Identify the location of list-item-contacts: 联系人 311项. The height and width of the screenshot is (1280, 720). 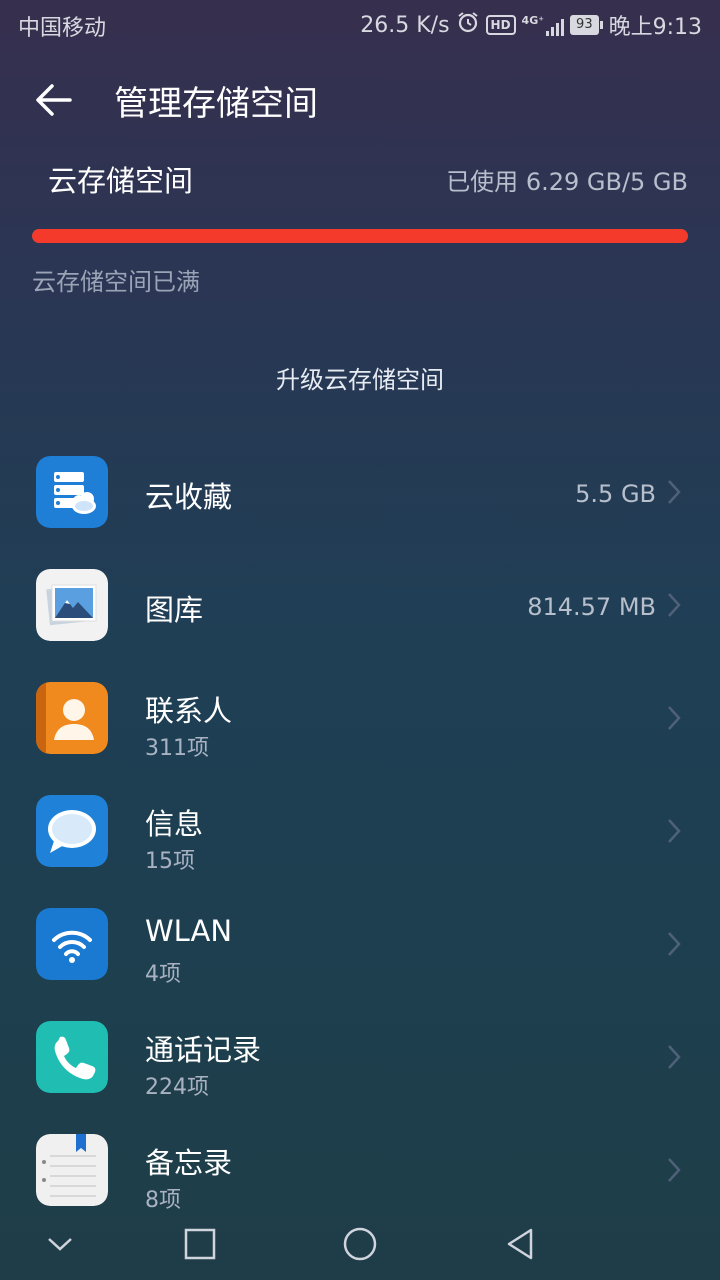
(360, 724).